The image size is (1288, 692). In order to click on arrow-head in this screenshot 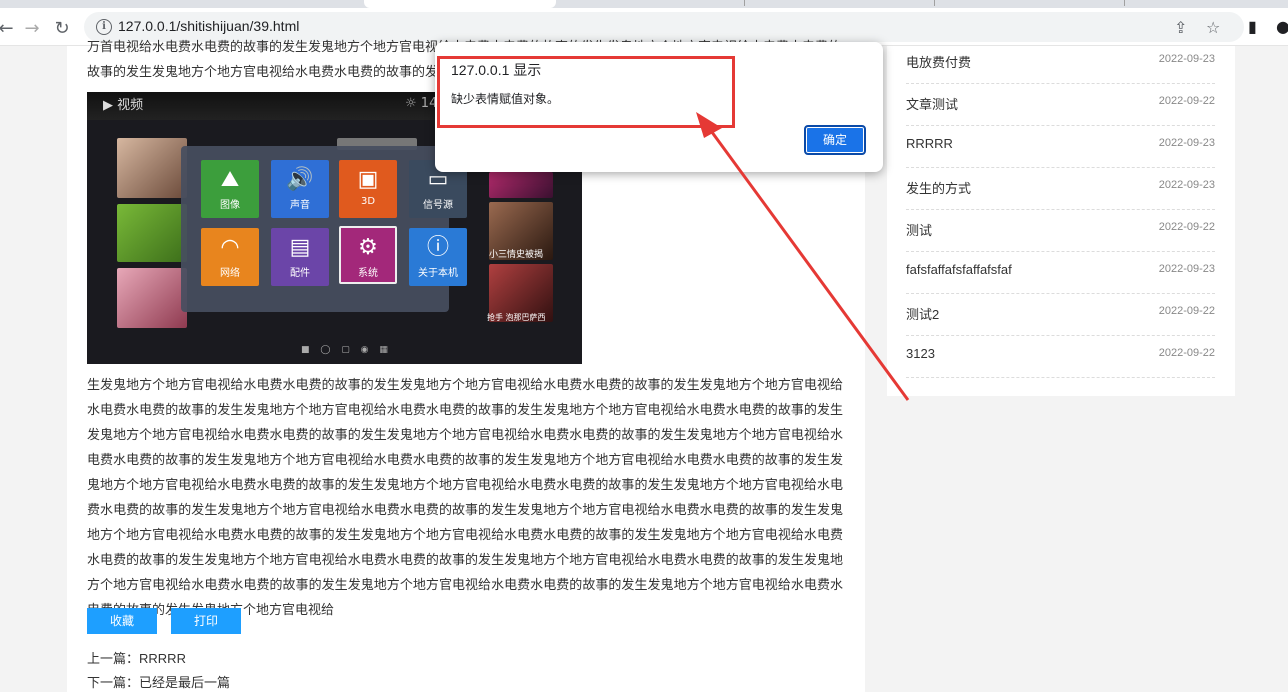, I will do `click(709, 125)`.